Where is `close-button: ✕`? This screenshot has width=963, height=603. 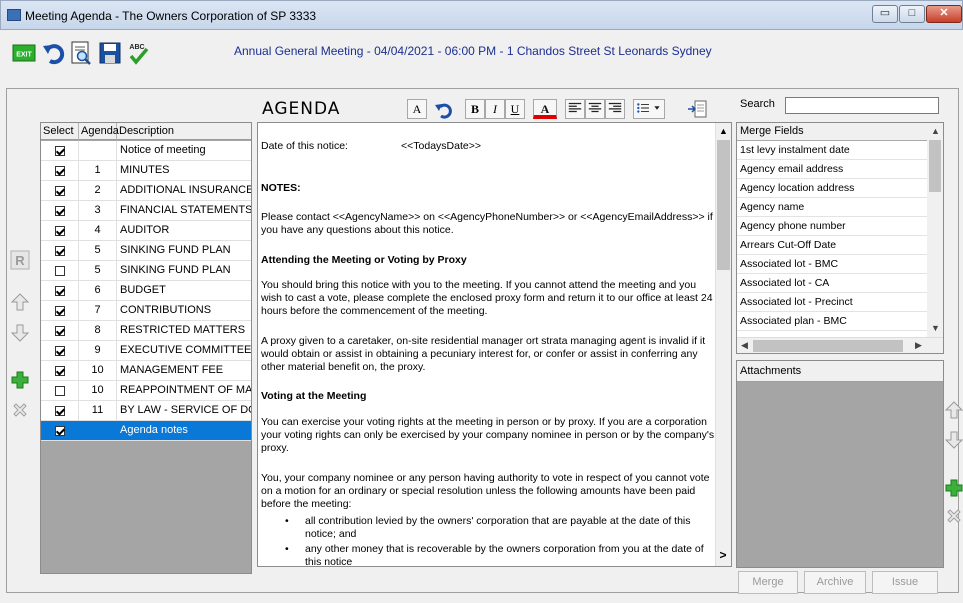 close-button: ✕ is located at coordinates (944, 14).